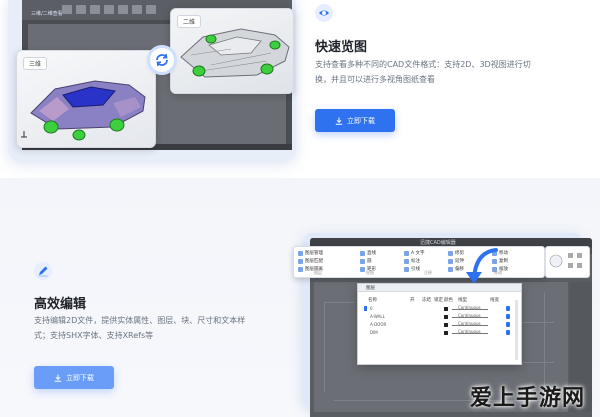 This screenshot has height=417, width=600. I want to click on ribbon-item: 标注, so click(412, 261).